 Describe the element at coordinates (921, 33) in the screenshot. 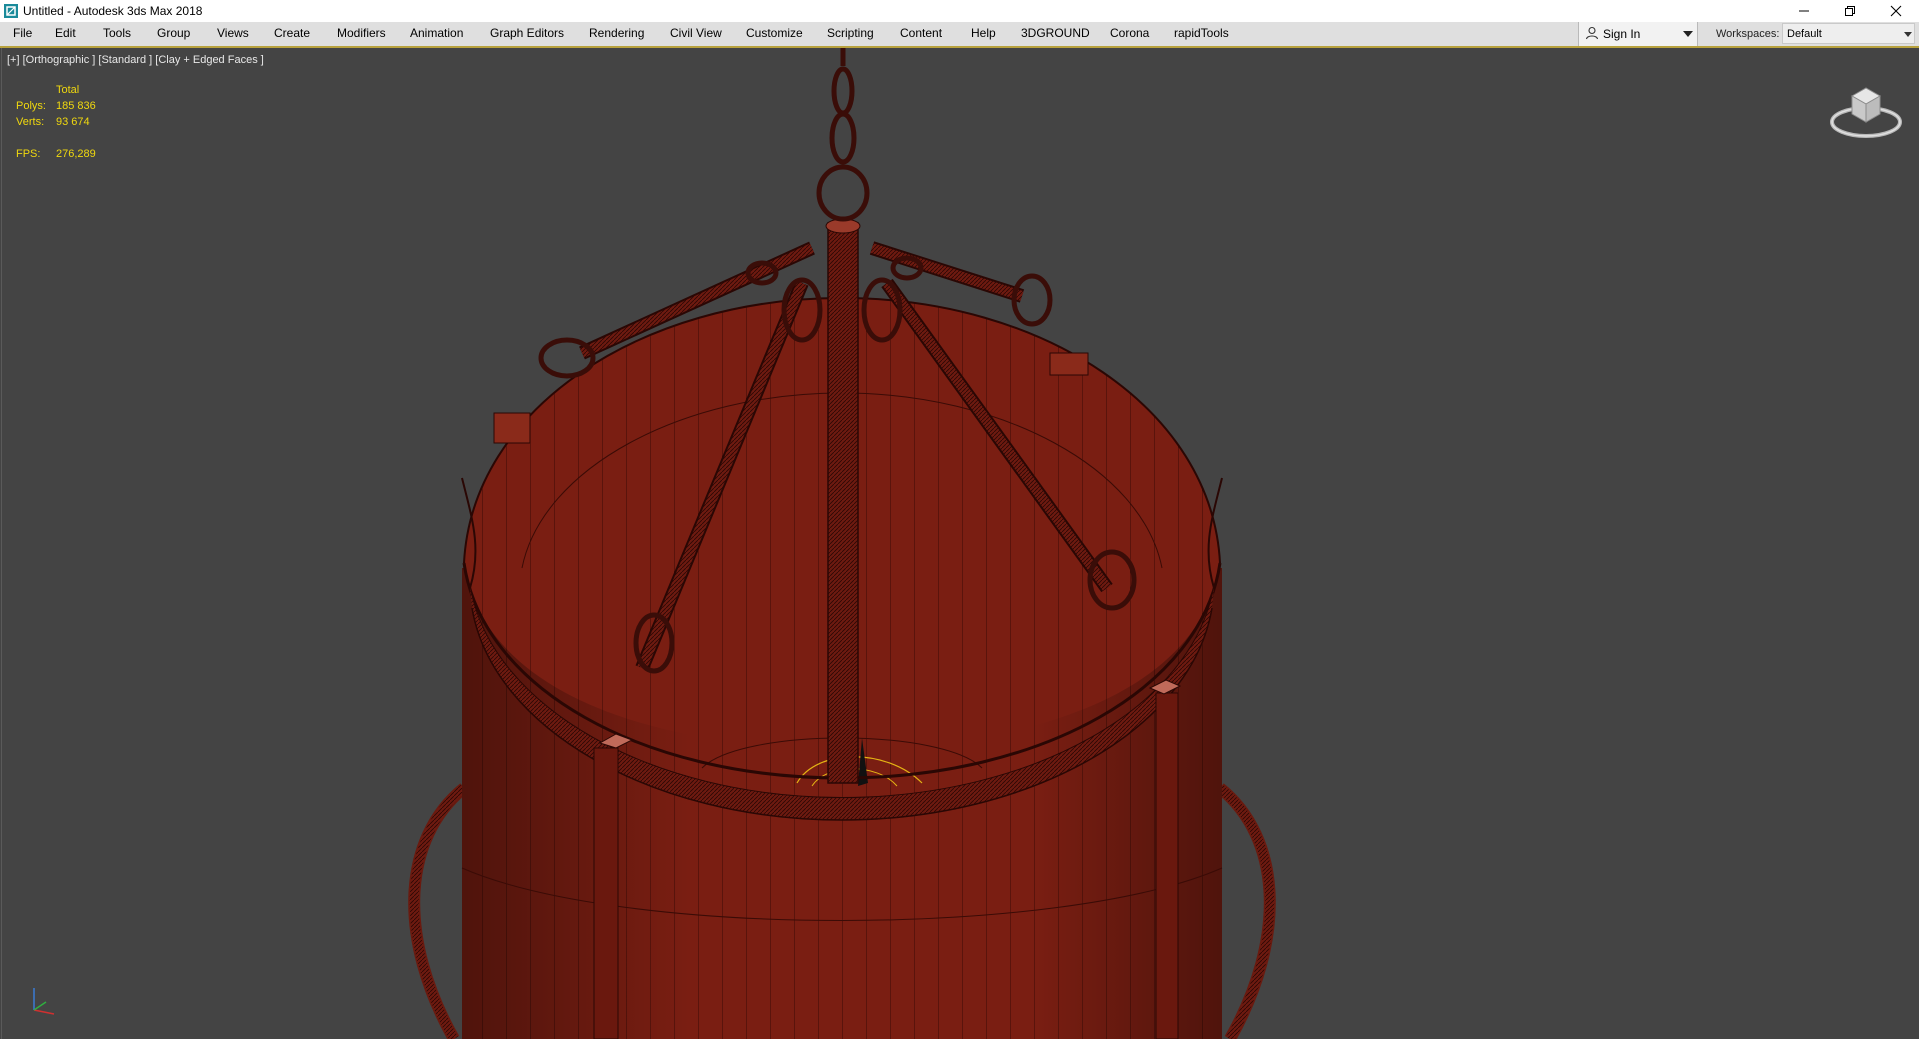

I see `menu-content: Content` at that location.